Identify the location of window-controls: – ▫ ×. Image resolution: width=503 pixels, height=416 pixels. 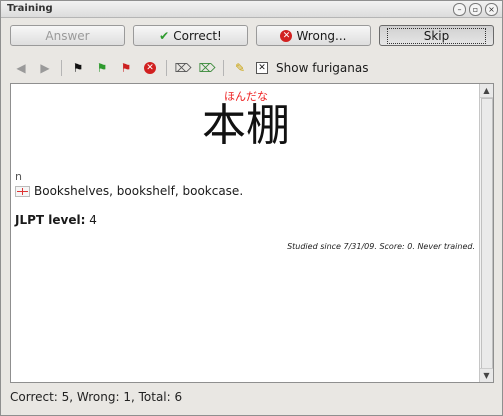
(475, 9).